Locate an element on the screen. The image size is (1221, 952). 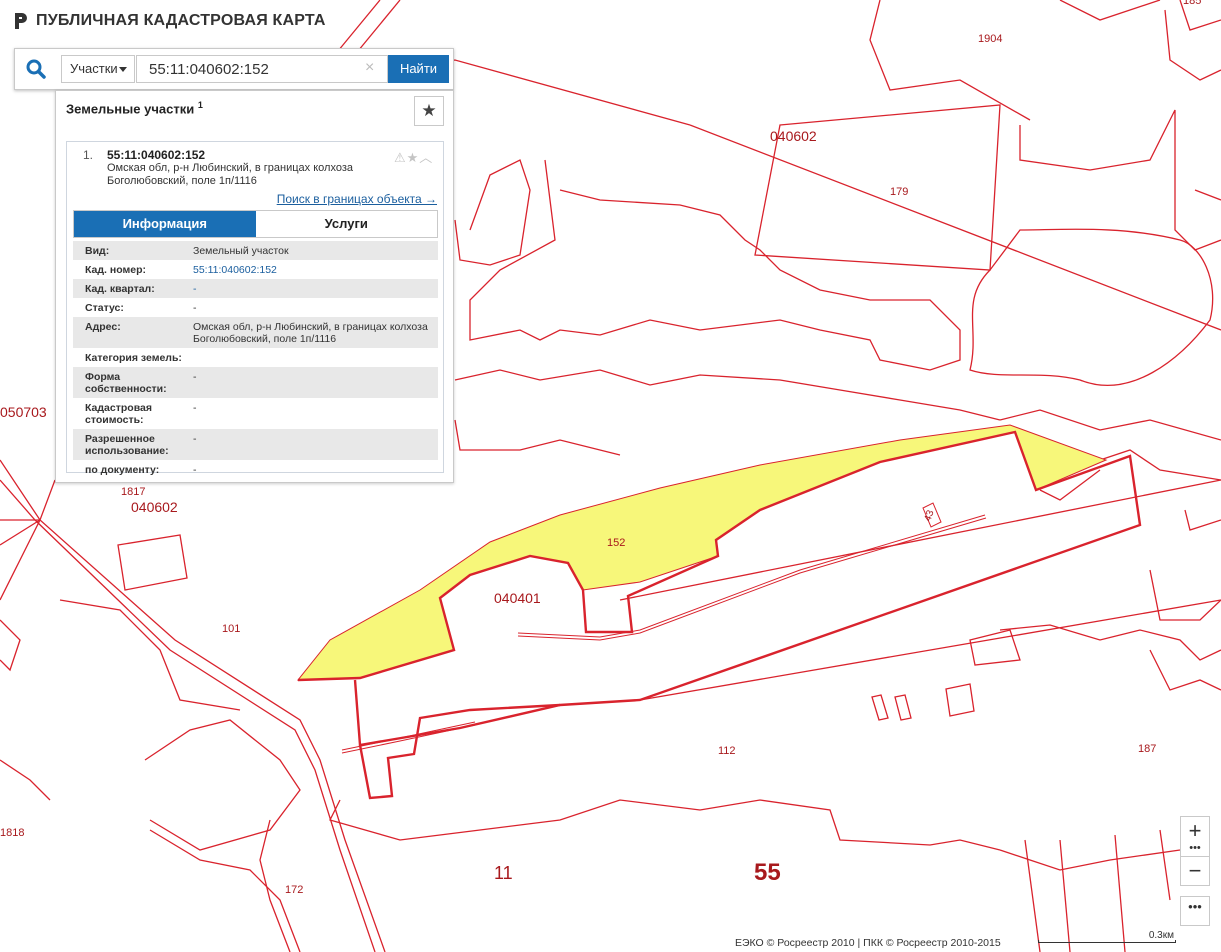
map-label-1818: 1818 is located at coordinates (12, 833).